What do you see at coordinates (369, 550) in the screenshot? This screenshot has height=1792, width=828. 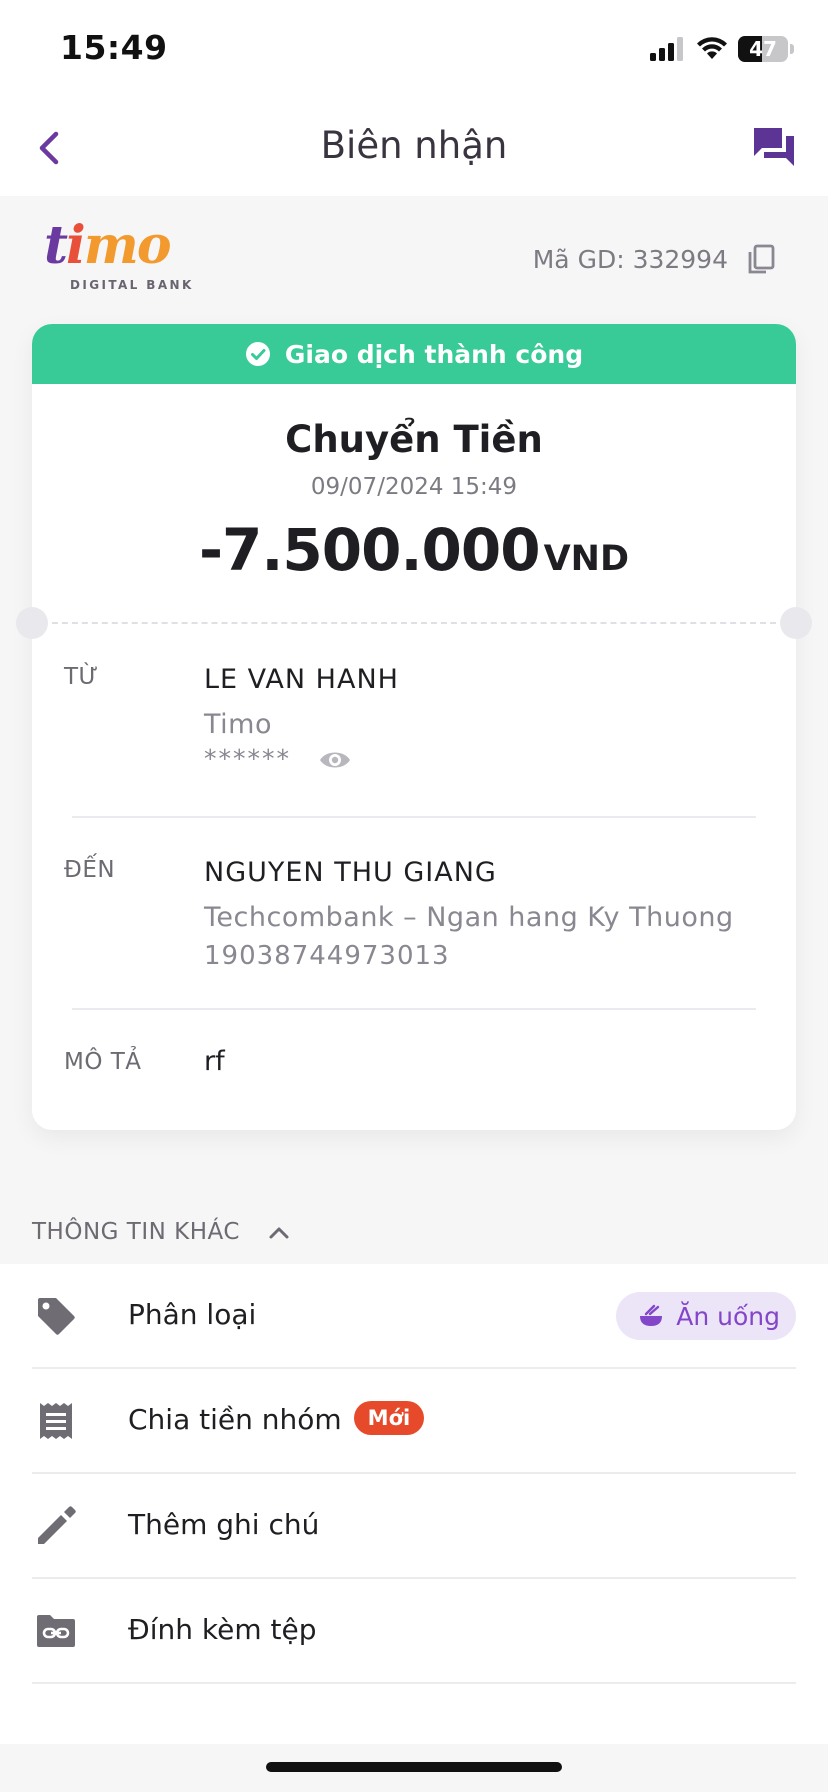 I see `amount-value: -7.500.000` at bounding box center [369, 550].